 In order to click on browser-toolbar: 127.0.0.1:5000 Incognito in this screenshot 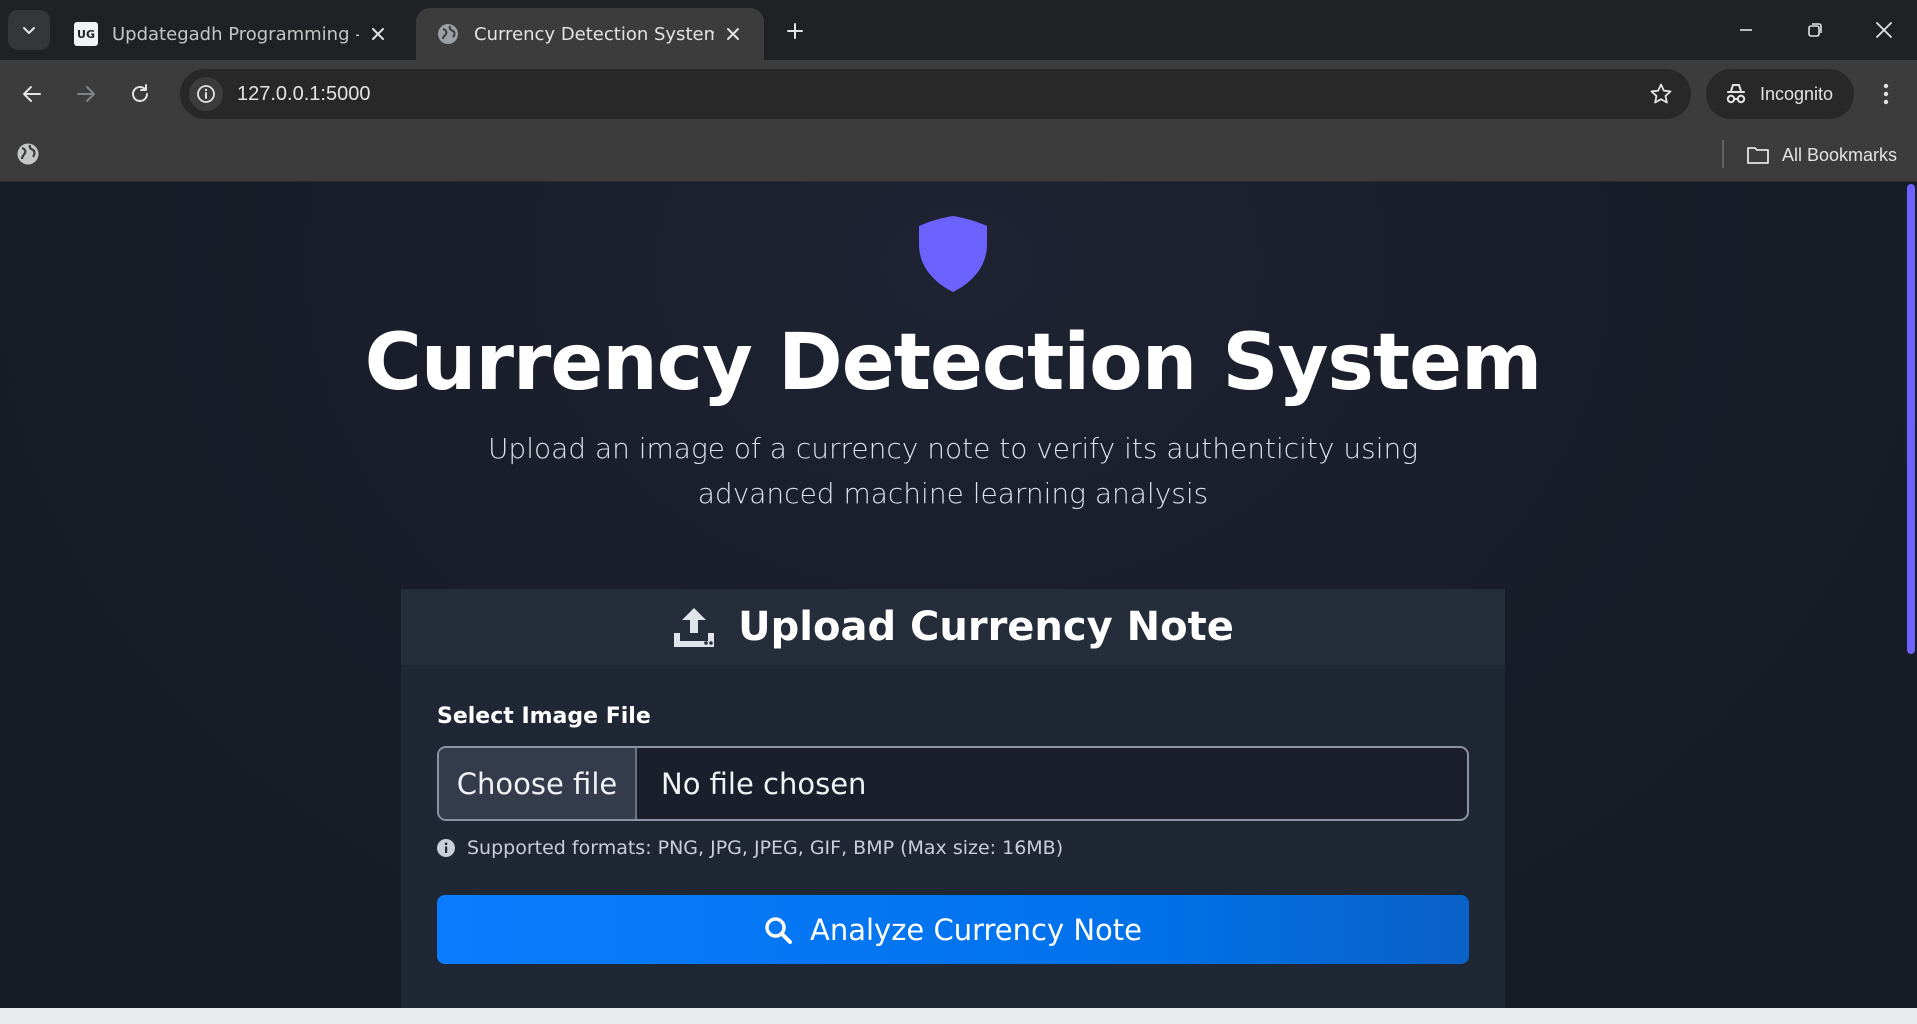, I will do `click(958, 94)`.